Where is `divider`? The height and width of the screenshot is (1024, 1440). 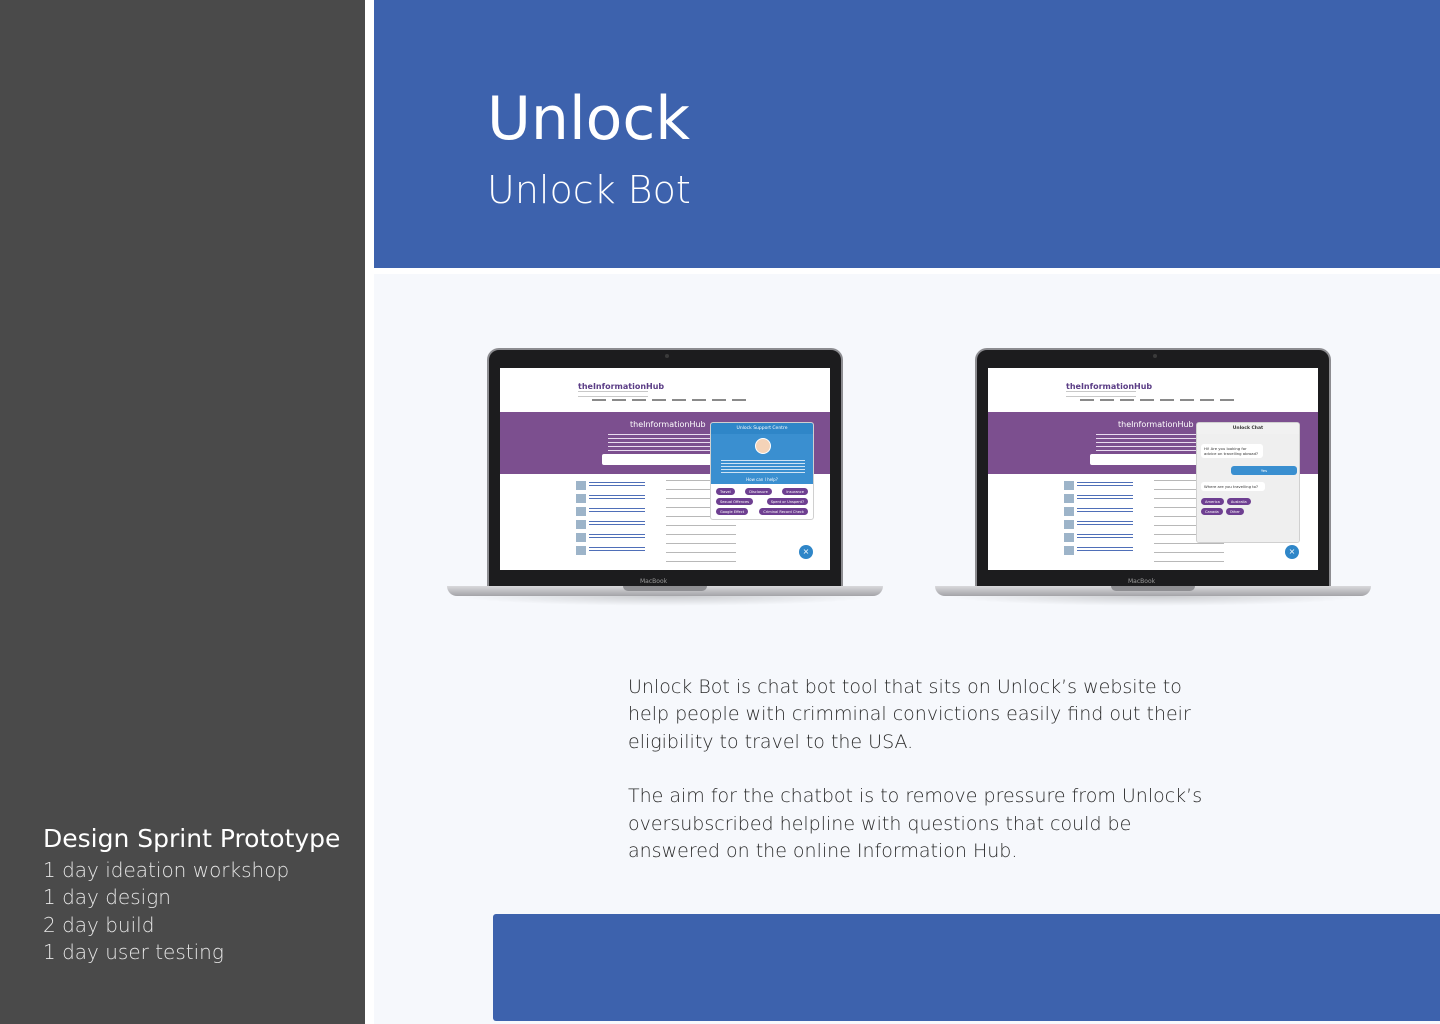
divider is located at coordinates (369, 512).